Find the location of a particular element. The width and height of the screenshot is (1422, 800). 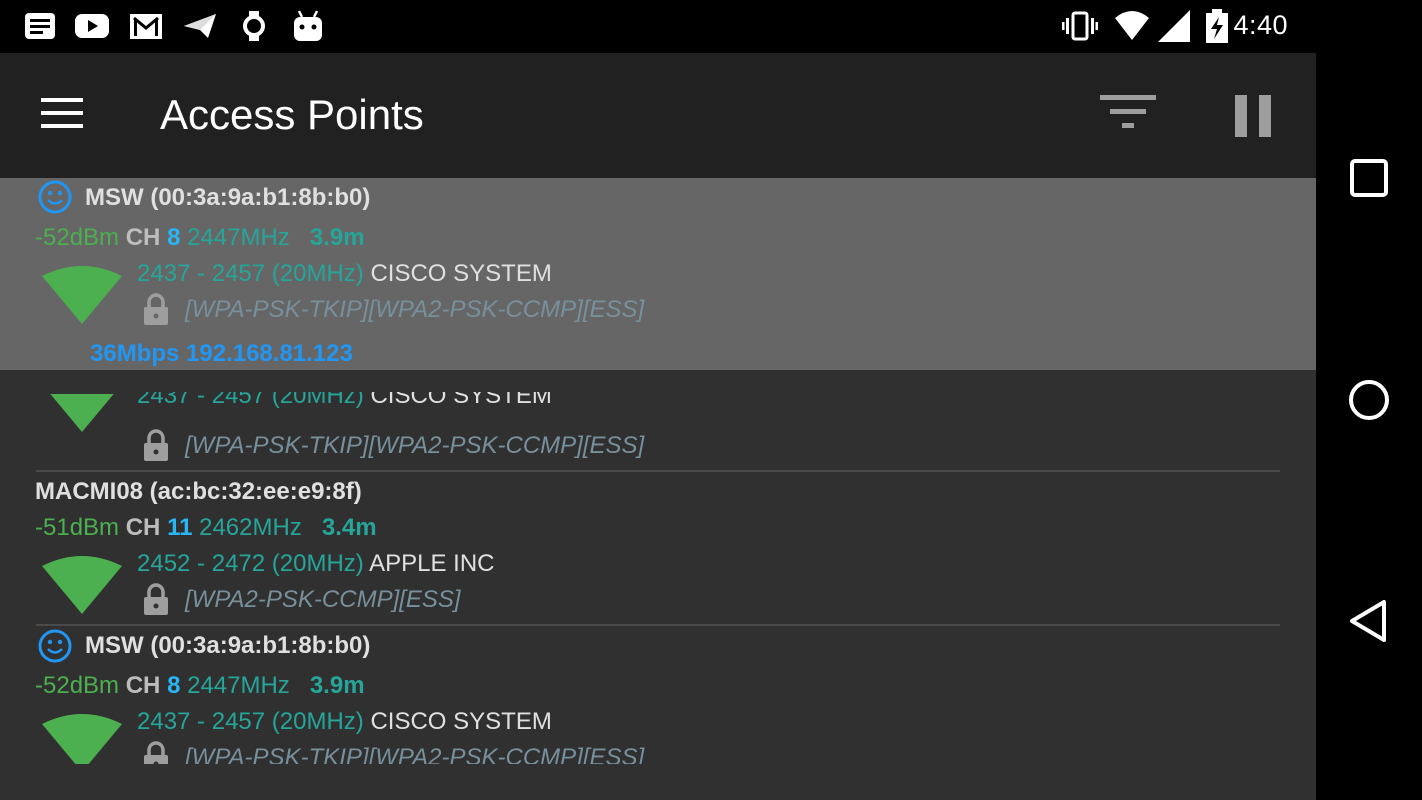

youtube-icon is located at coordinates (92, 26).